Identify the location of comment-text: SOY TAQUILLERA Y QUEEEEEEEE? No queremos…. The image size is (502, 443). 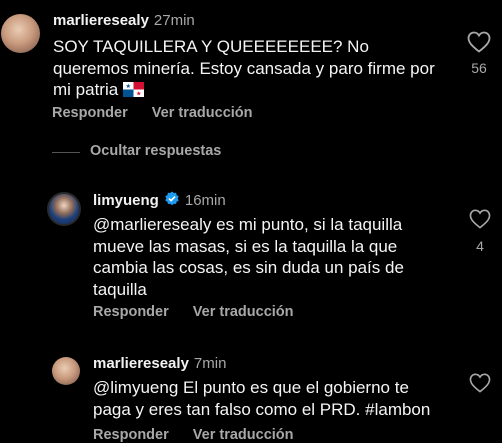
(245, 69).